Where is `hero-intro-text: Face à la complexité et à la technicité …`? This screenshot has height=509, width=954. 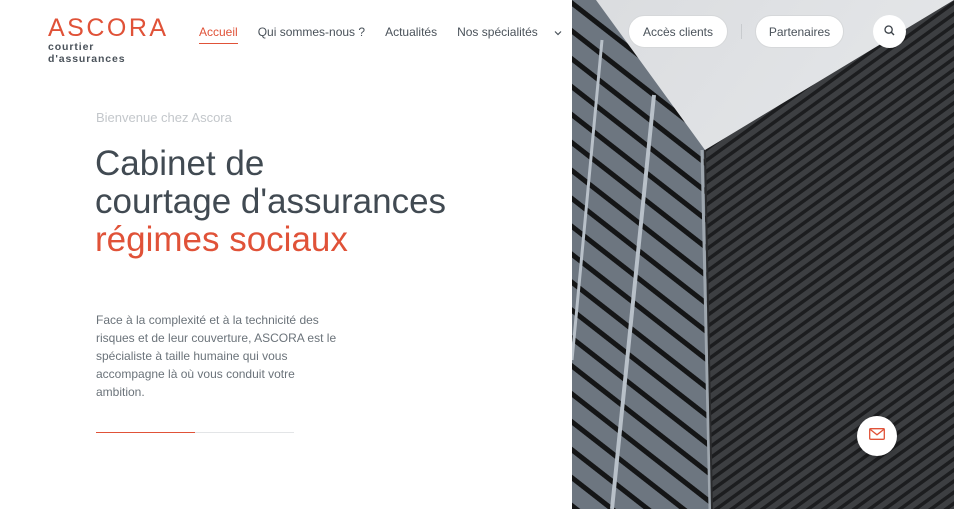
hero-intro-text: Face à la complexité et à la technicité … is located at coordinates (216, 356).